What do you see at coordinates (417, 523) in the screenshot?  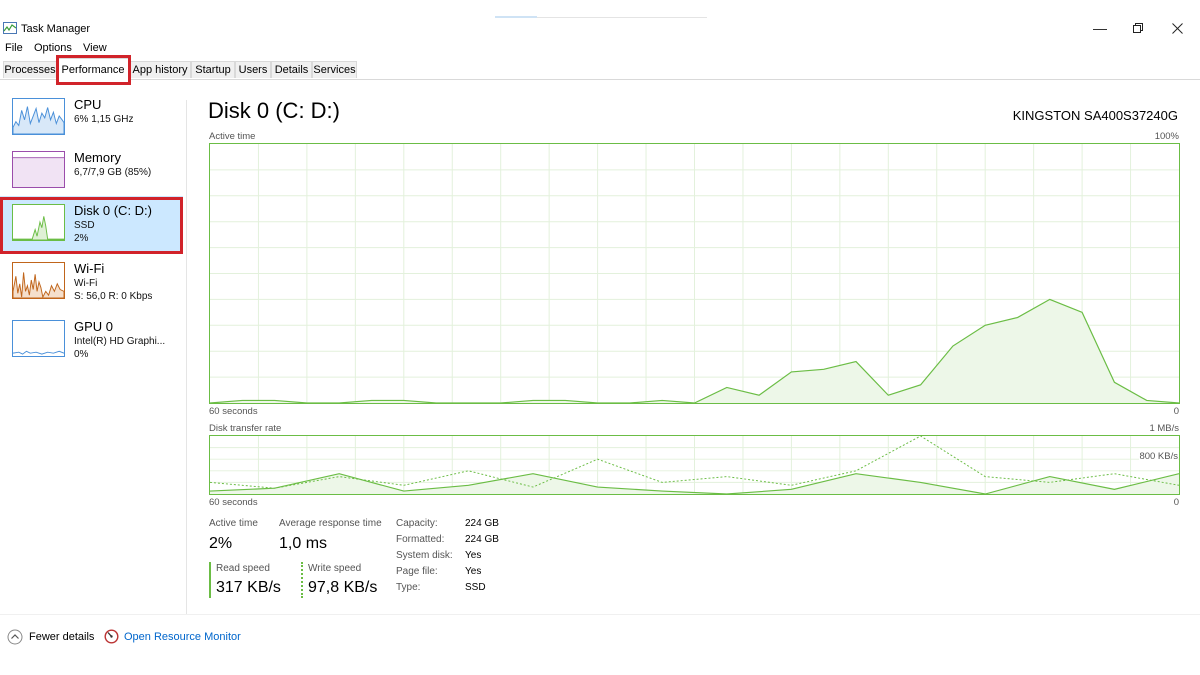 I see `capacity-label: Capacity:` at bounding box center [417, 523].